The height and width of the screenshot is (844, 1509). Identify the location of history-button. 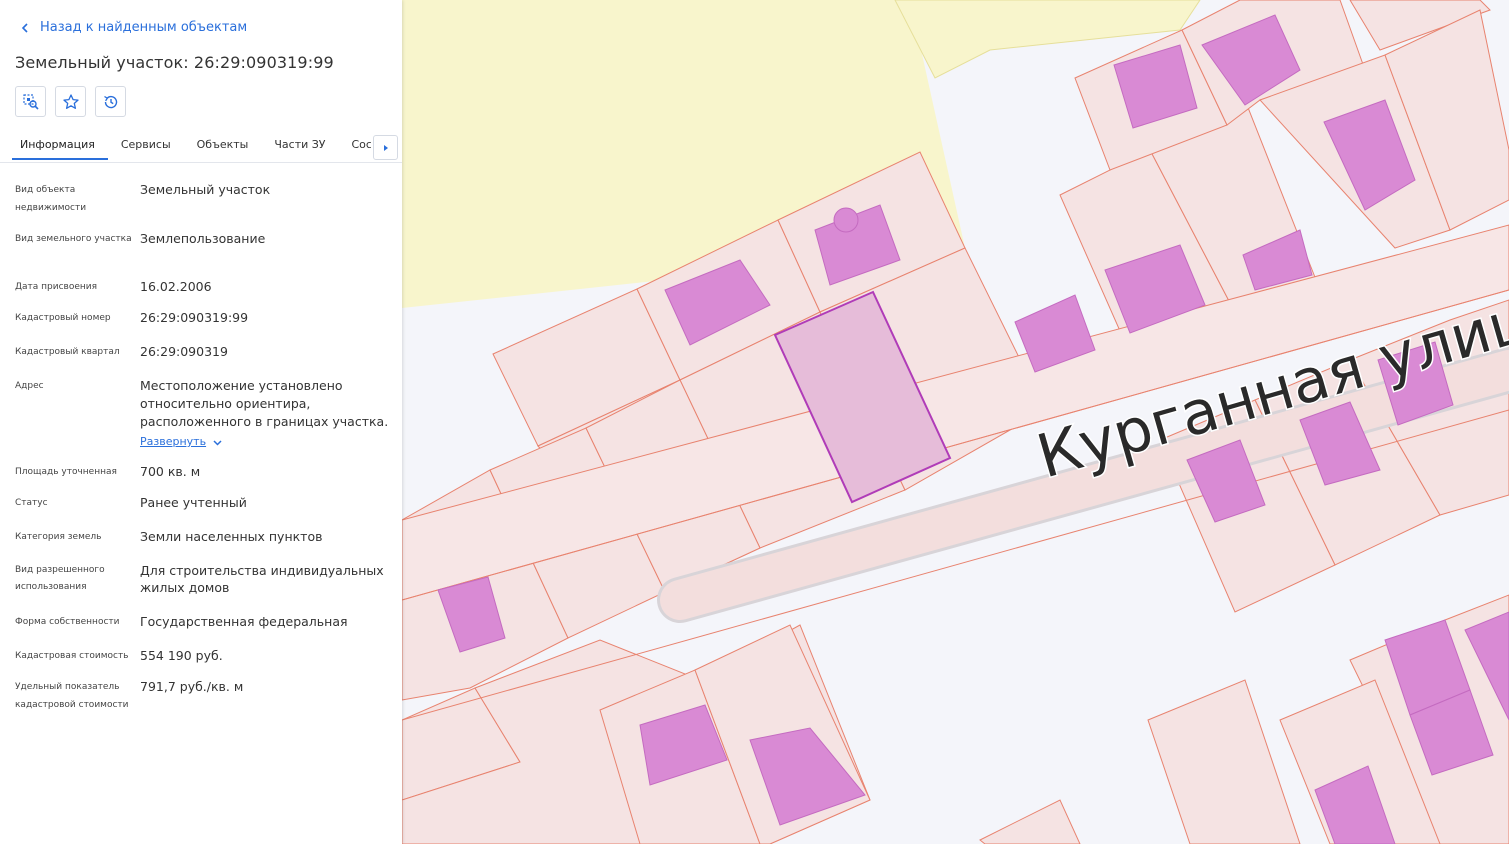
(110, 101).